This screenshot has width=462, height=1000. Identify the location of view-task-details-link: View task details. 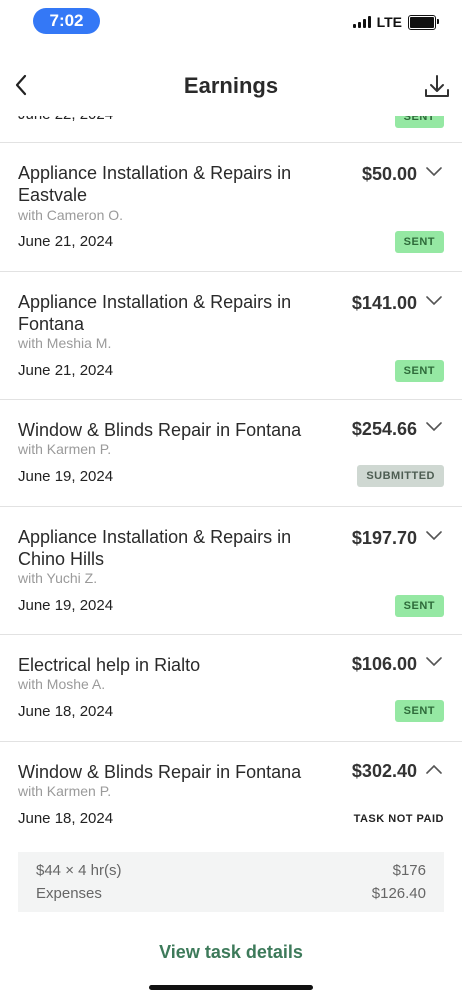
(231, 952).